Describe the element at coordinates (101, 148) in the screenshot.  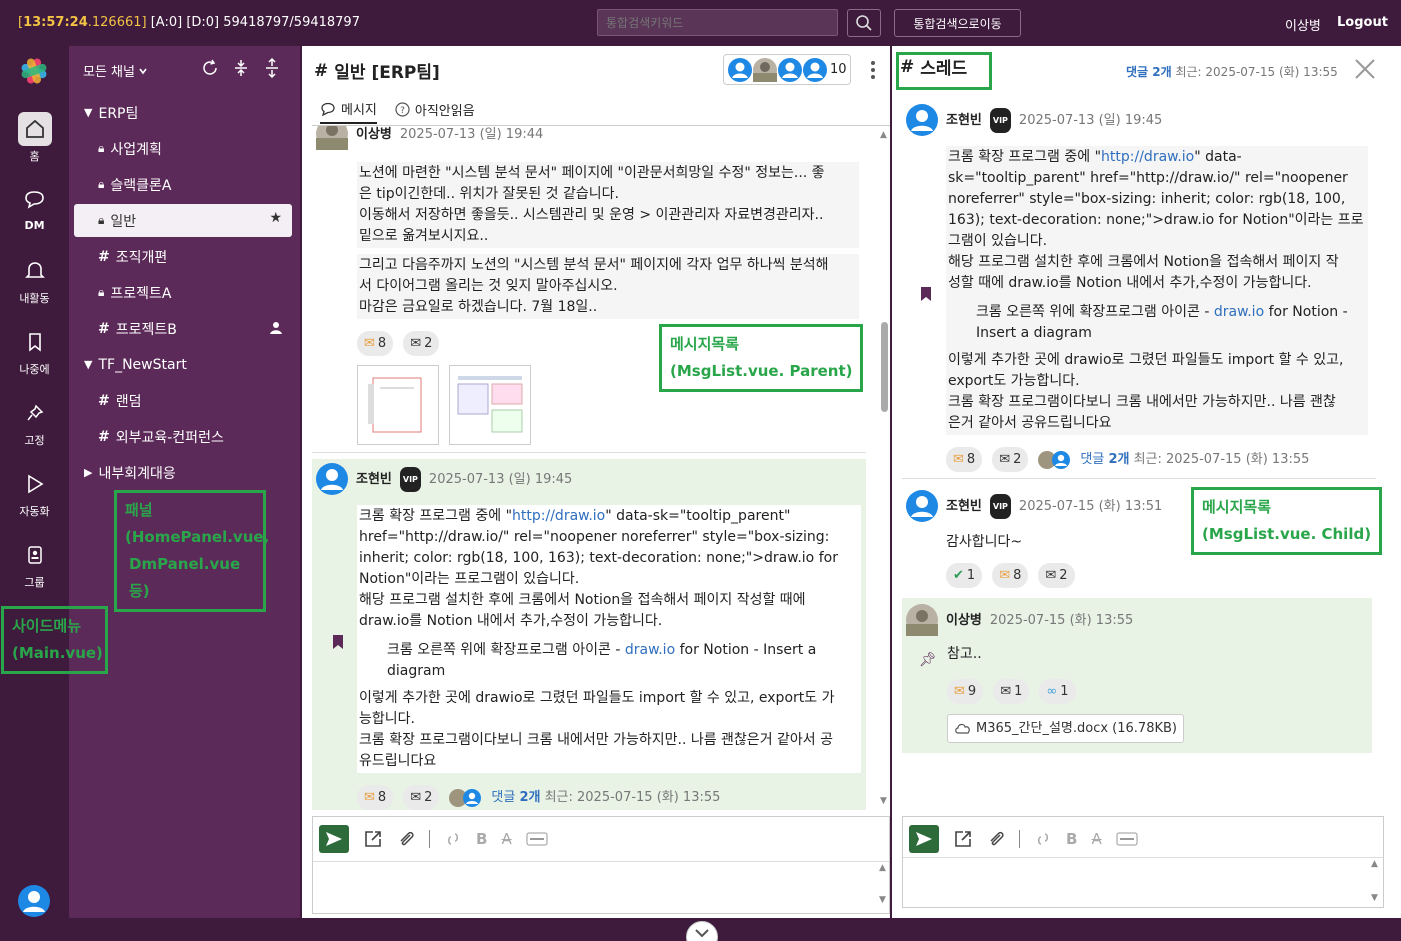
I see `lock-icon: 🔒︎` at that location.